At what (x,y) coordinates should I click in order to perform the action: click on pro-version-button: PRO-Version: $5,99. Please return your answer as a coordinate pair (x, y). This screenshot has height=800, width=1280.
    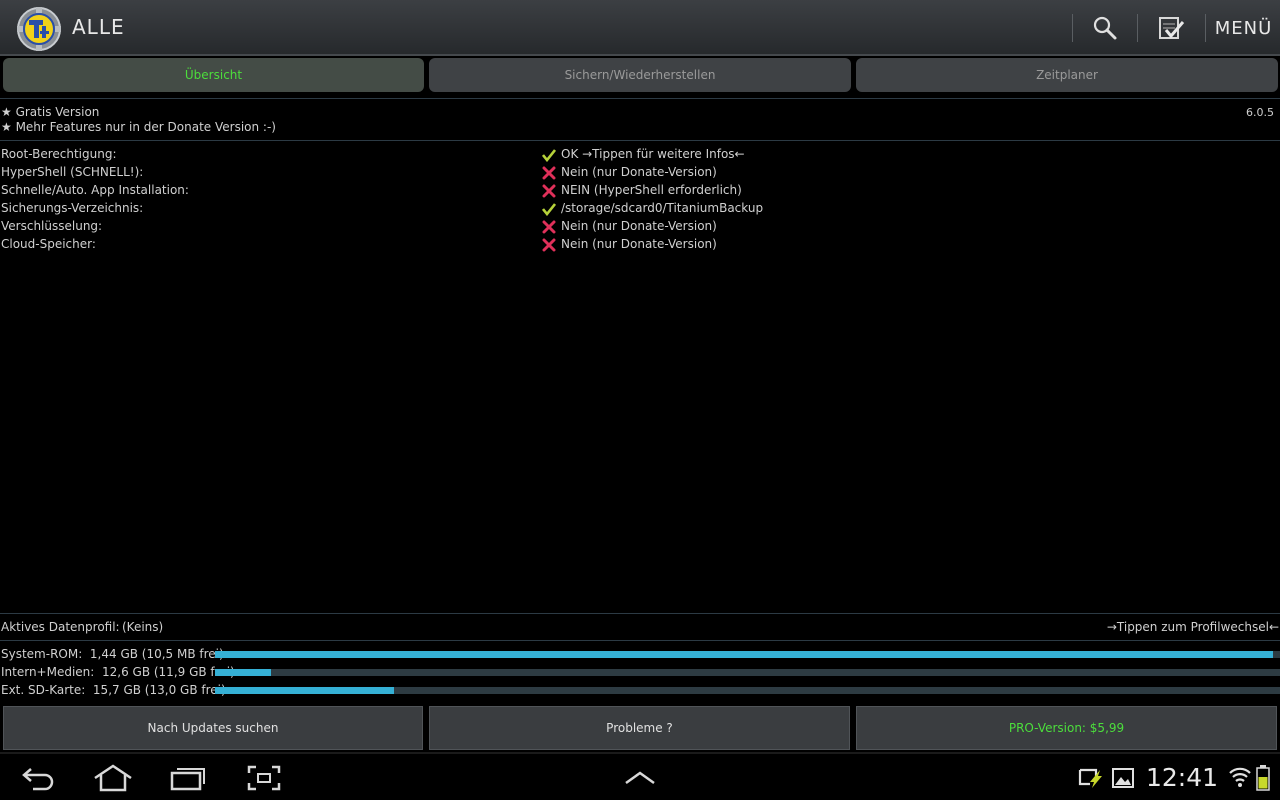
    Looking at the image, I should click on (1066, 728).